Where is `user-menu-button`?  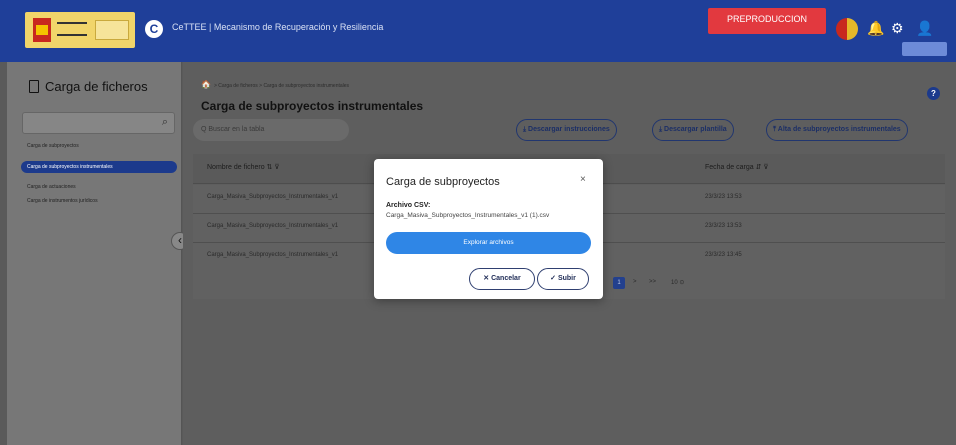
user-menu-button is located at coordinates (924, 49).